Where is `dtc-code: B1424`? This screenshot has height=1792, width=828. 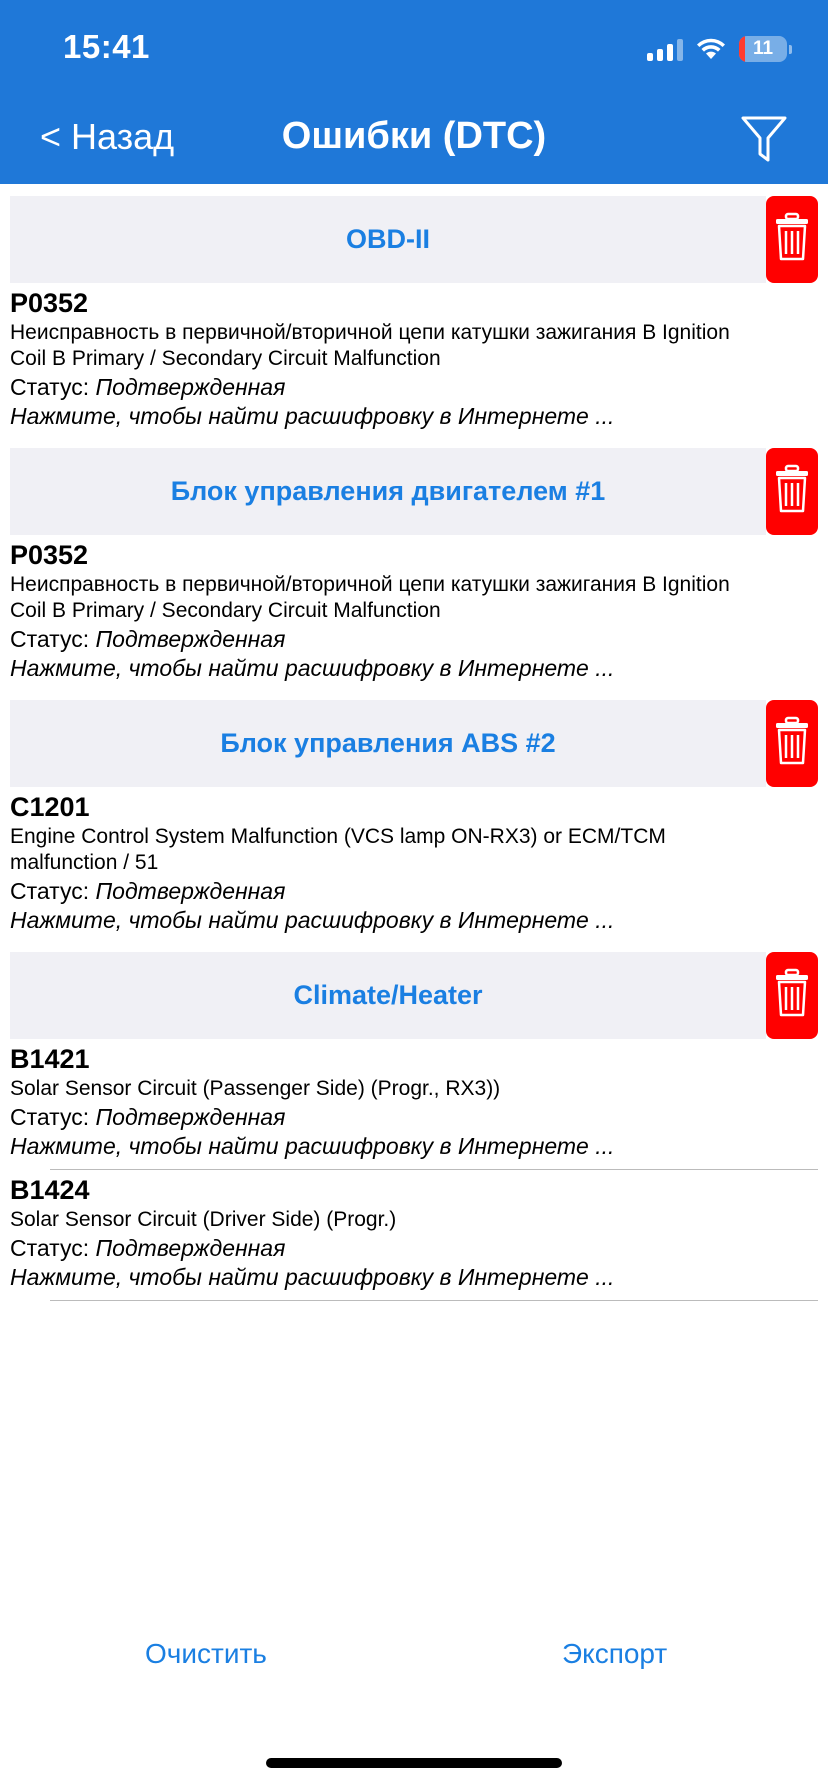 dtc-code: B1424 is located at coordinates (50, 1190).